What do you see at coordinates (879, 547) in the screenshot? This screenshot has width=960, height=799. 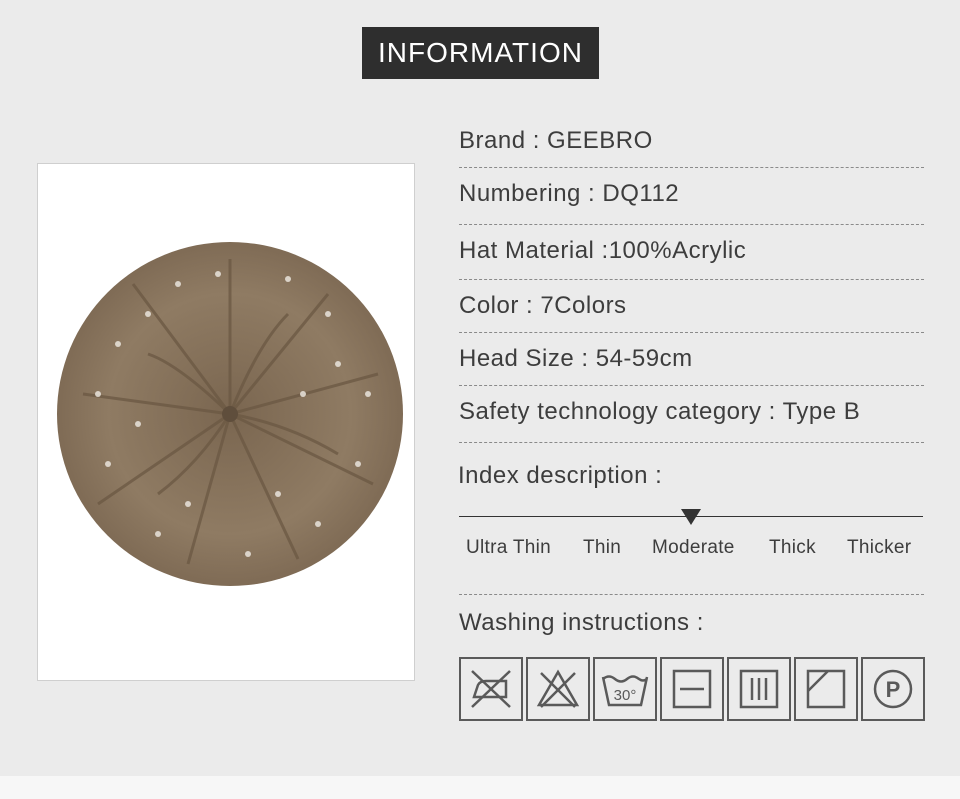 I see `level-thicker: Thicker` at bounding box center [879, 547].